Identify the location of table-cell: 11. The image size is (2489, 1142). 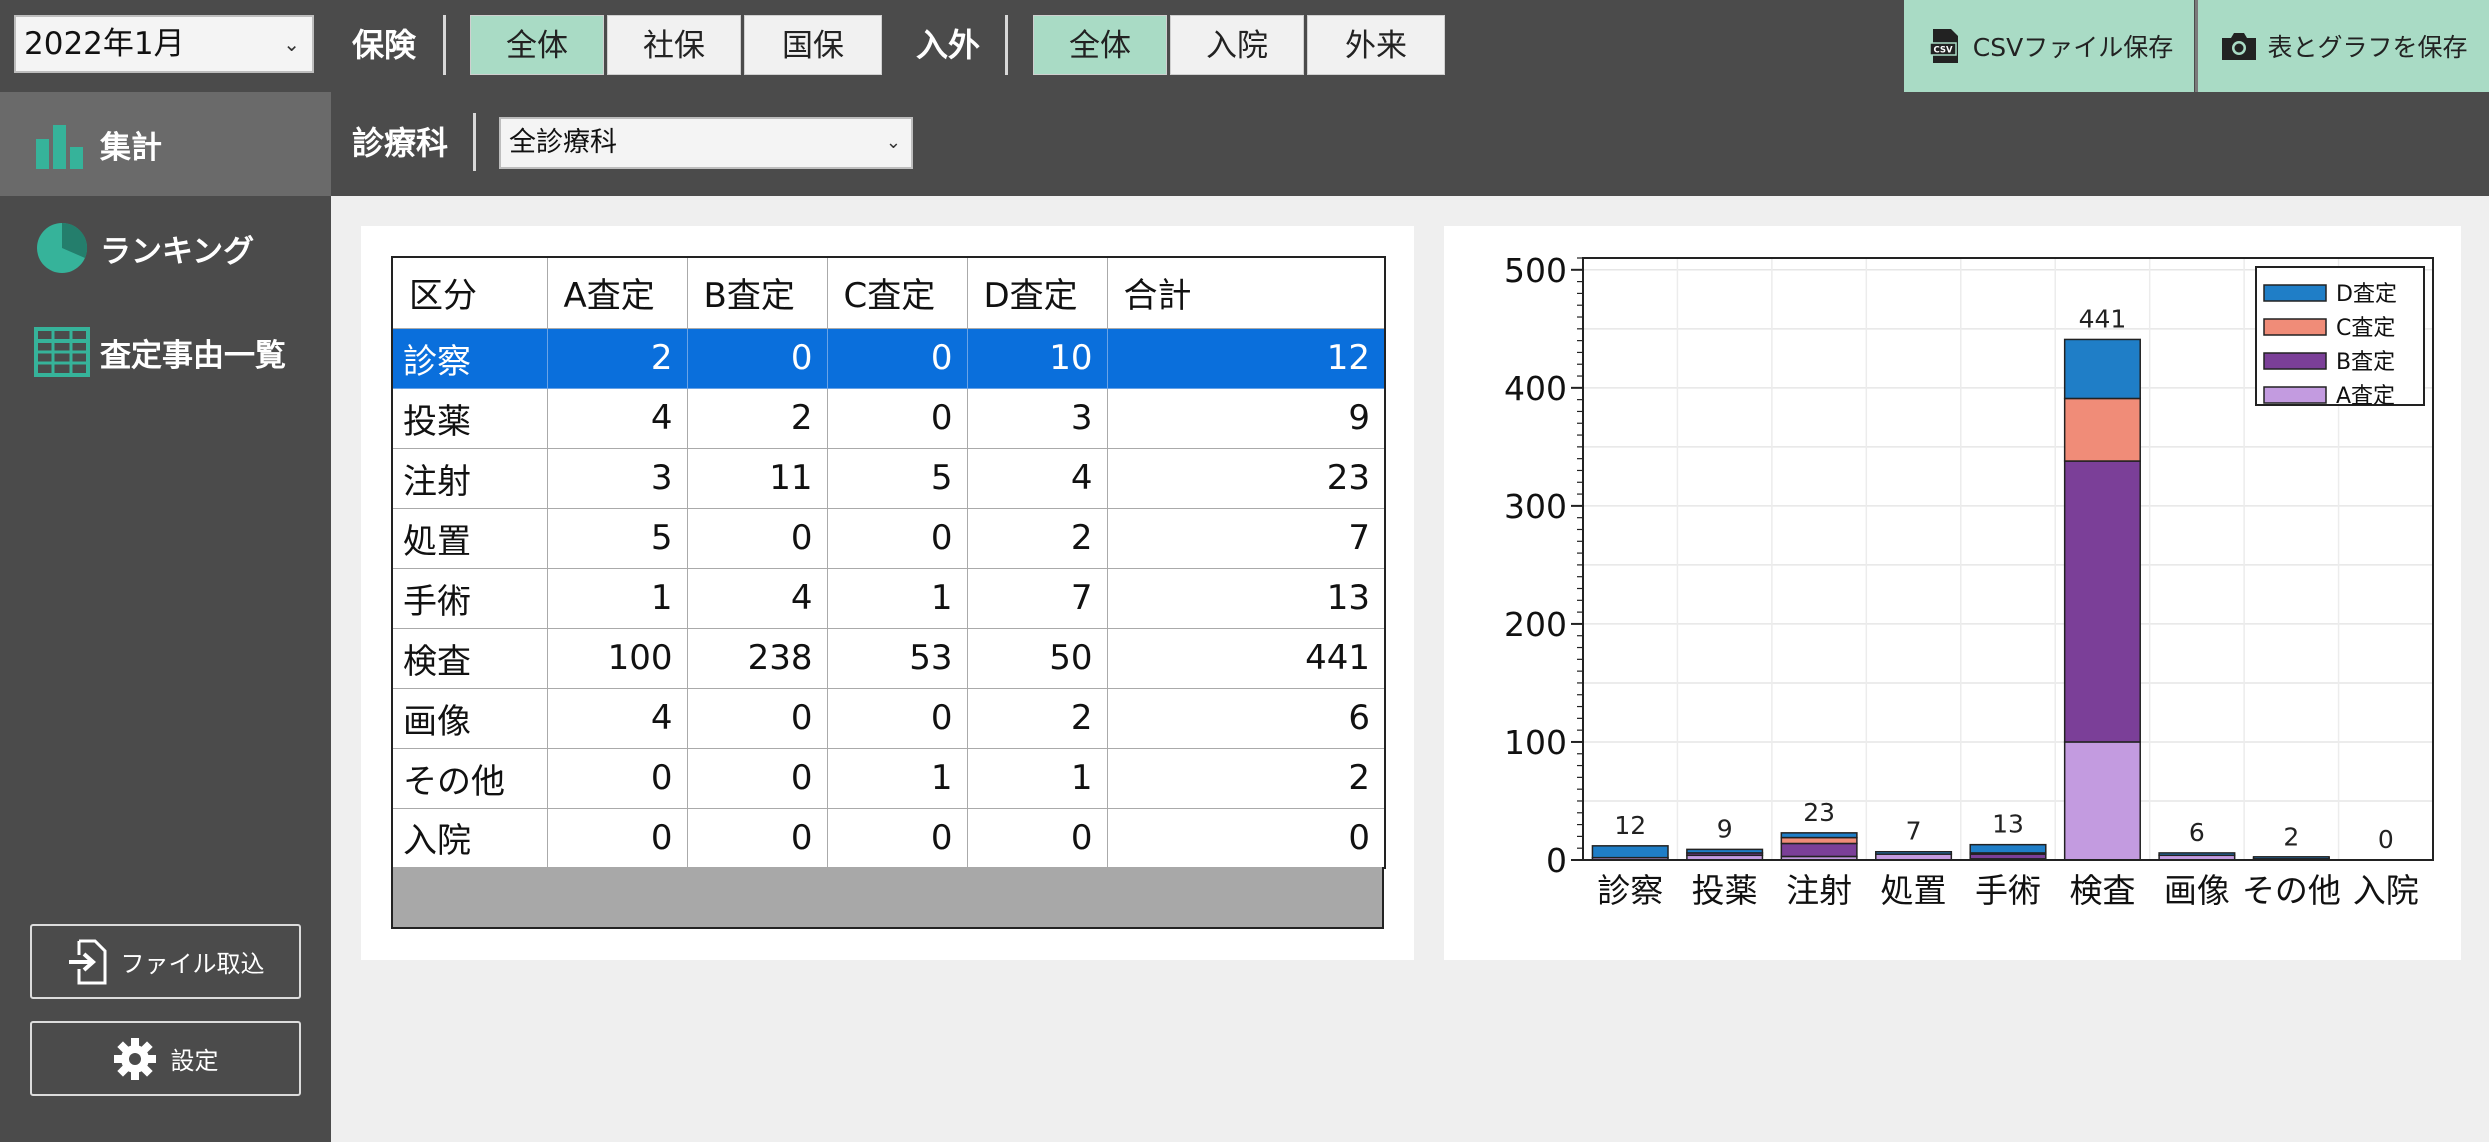
(757, 478).